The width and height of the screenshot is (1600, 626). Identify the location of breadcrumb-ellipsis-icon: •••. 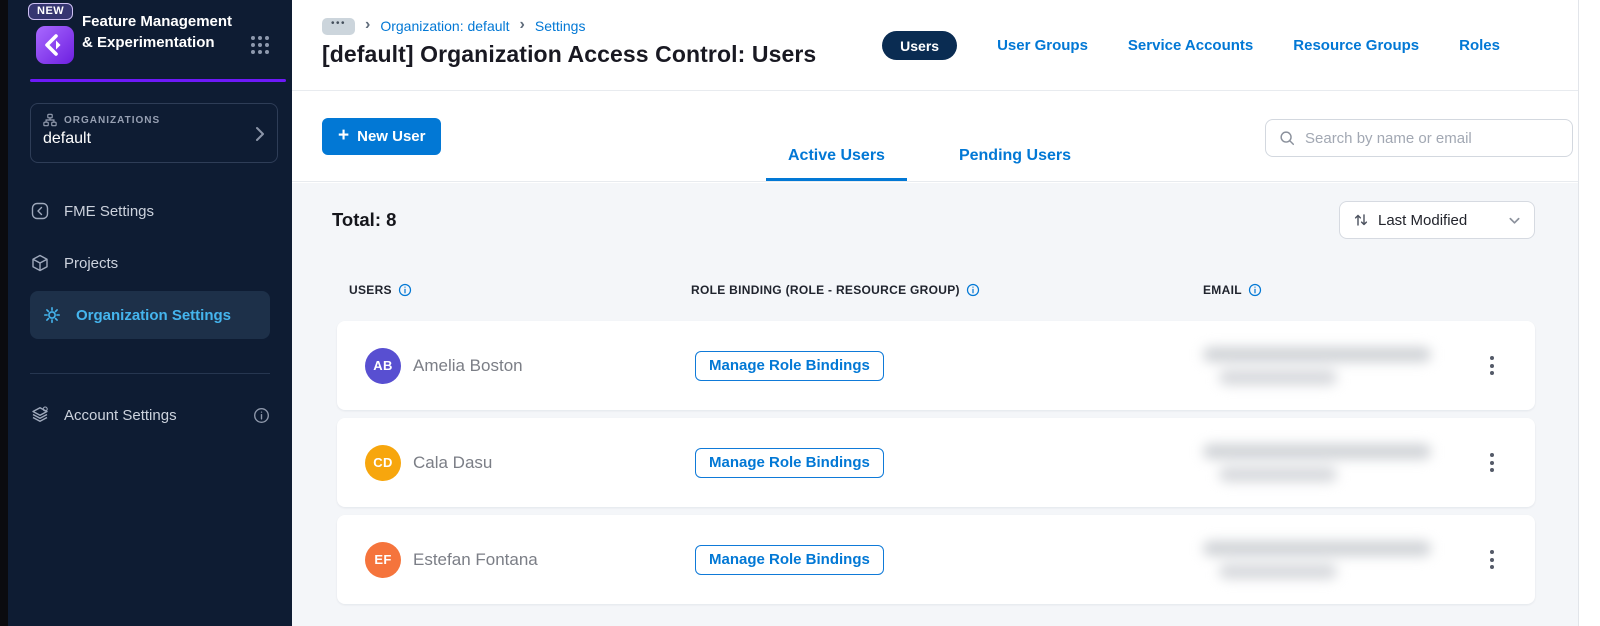
(338, 26).